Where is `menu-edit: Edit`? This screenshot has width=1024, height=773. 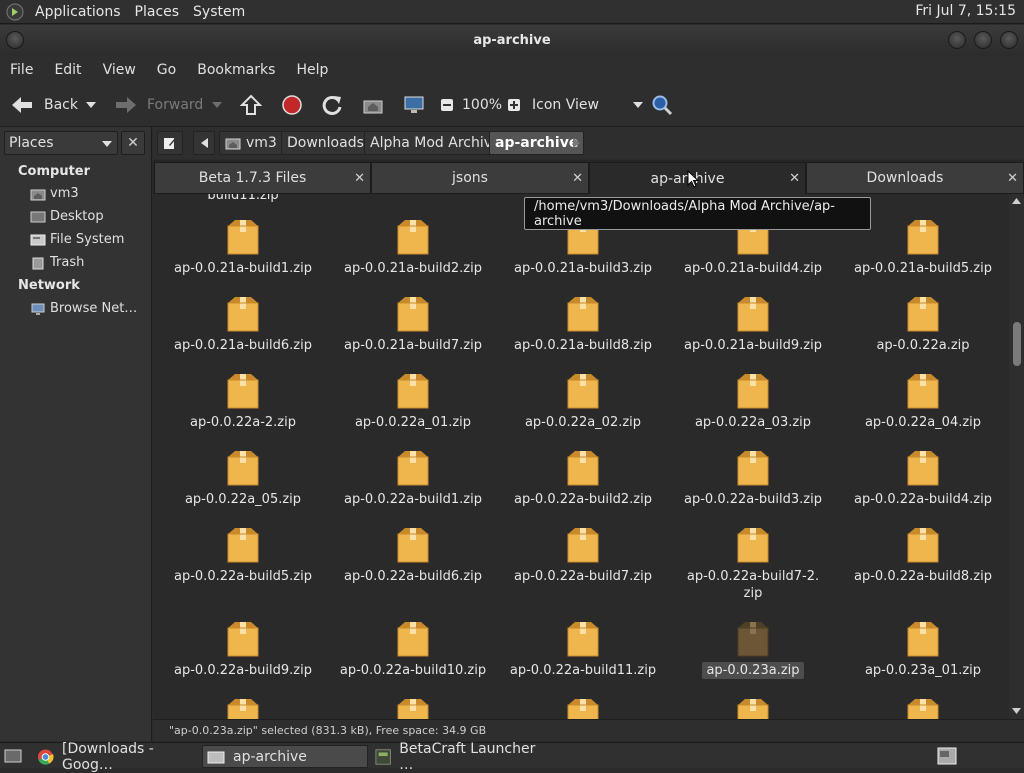 menu-edit: Edit is located at coordinates (68, 70).